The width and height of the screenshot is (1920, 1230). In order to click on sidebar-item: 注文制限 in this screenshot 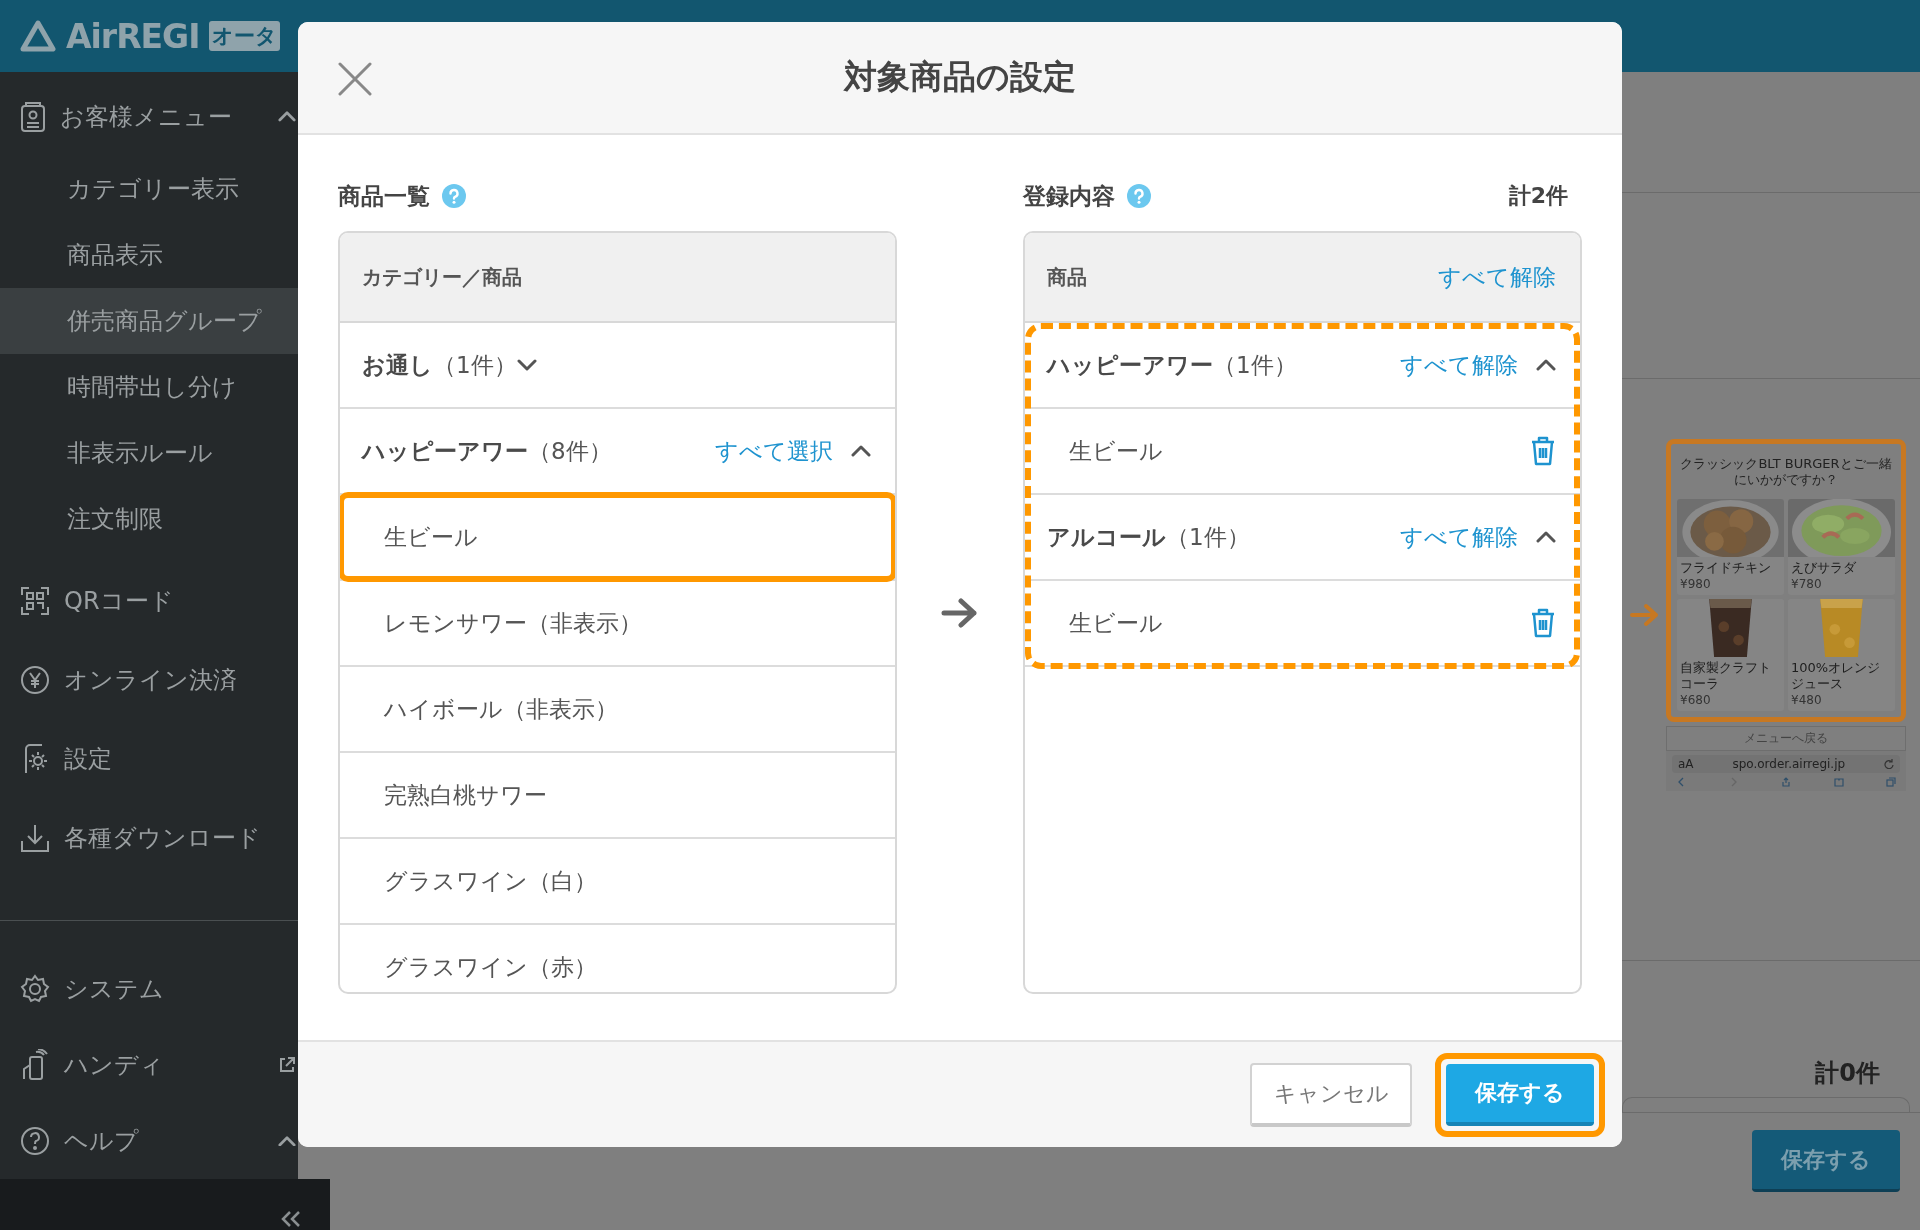, I will do `click(149, 519)`.